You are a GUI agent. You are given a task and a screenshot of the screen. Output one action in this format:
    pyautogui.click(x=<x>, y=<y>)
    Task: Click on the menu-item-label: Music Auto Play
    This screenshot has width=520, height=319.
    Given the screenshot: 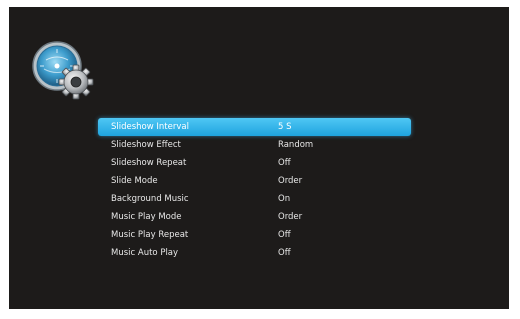 What is the action you would take?
    pyautogui.click(x=145, y=253)
    